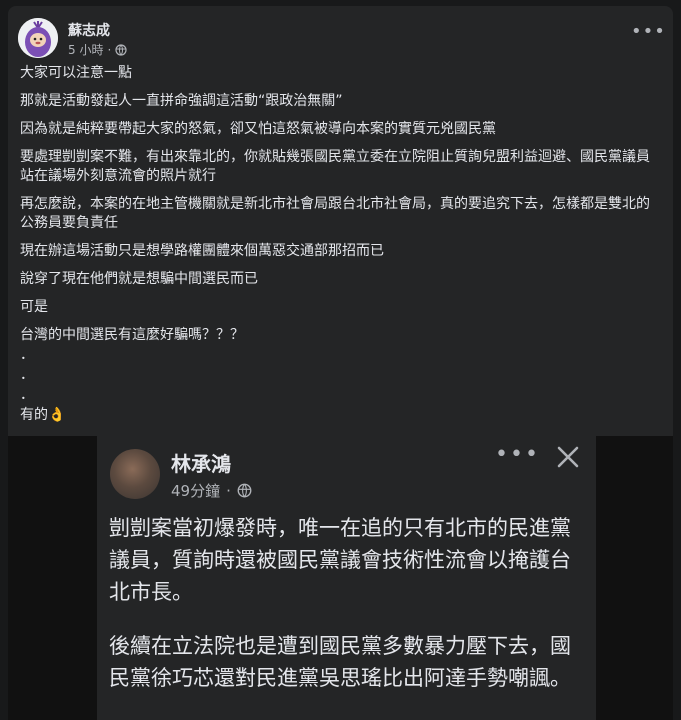 Image resolution: width=681 pixels, height=720 pixels. What do you see at coordinates (648, 31) in the screenshot?
I see `more-dots-icon: •••` at bounding box center [648, 31].